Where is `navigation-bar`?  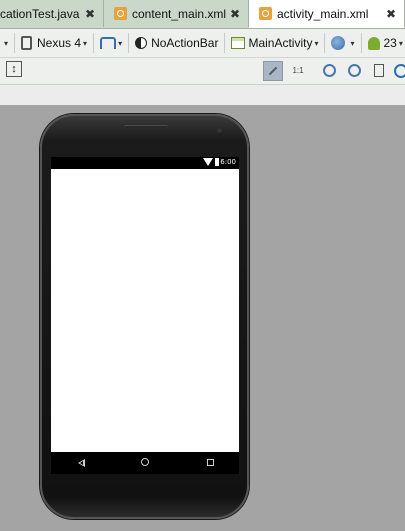 navigation-bar is located at coordinates (145, 463).